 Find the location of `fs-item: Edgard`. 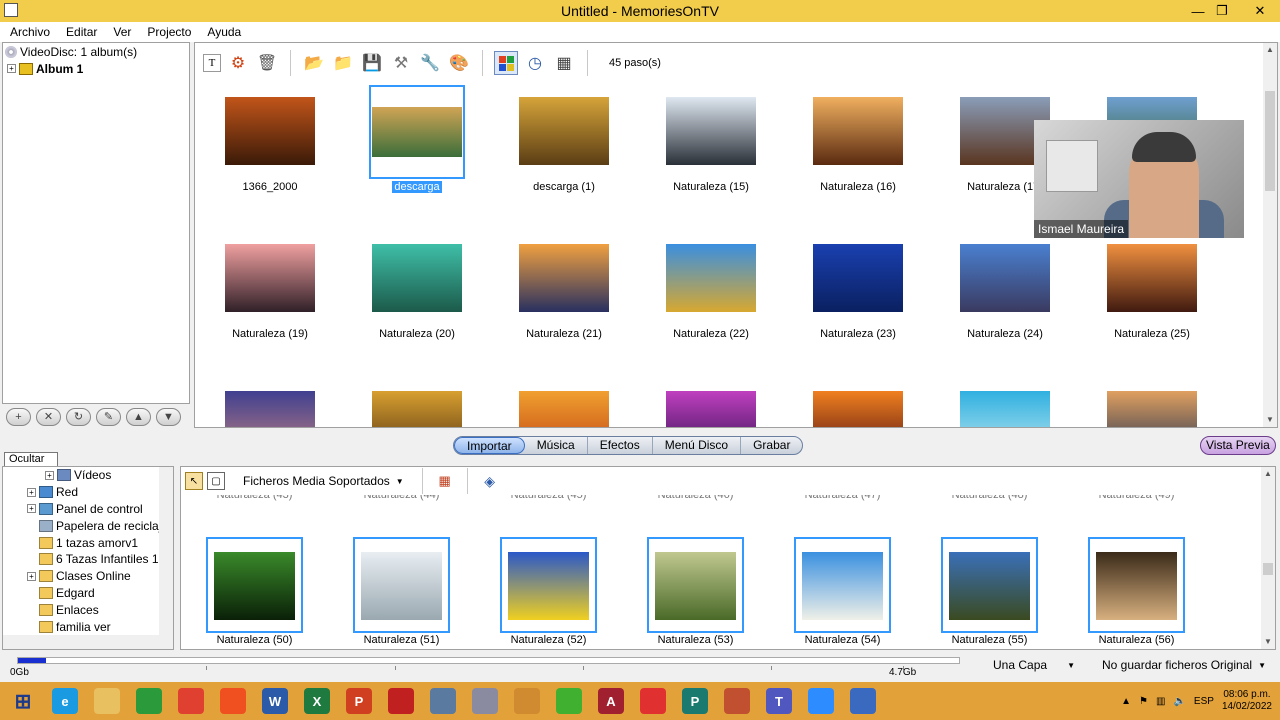

fs-item: Edgard is located at coordinates (88, 593).